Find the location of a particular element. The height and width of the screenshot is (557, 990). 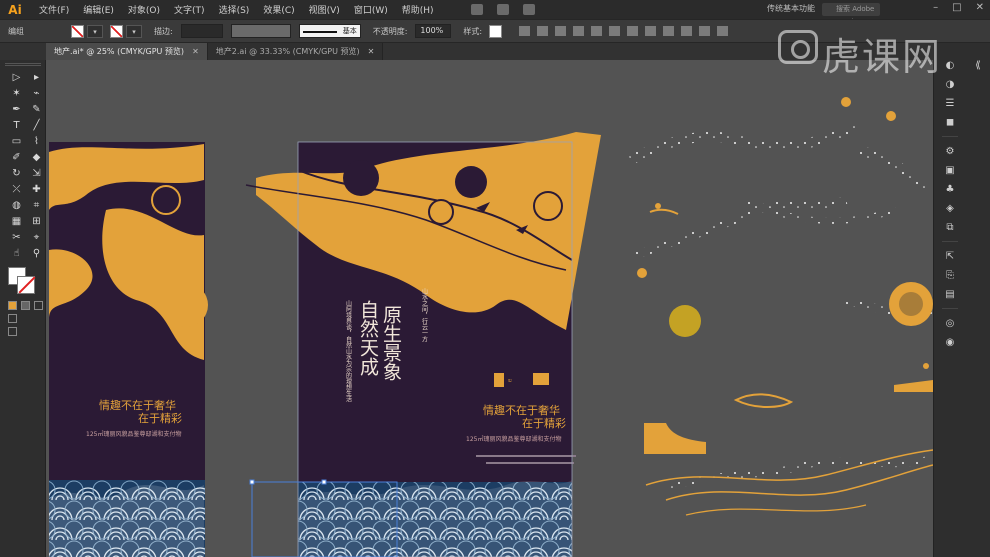

dock-separator is located at coordinates (950, 241).